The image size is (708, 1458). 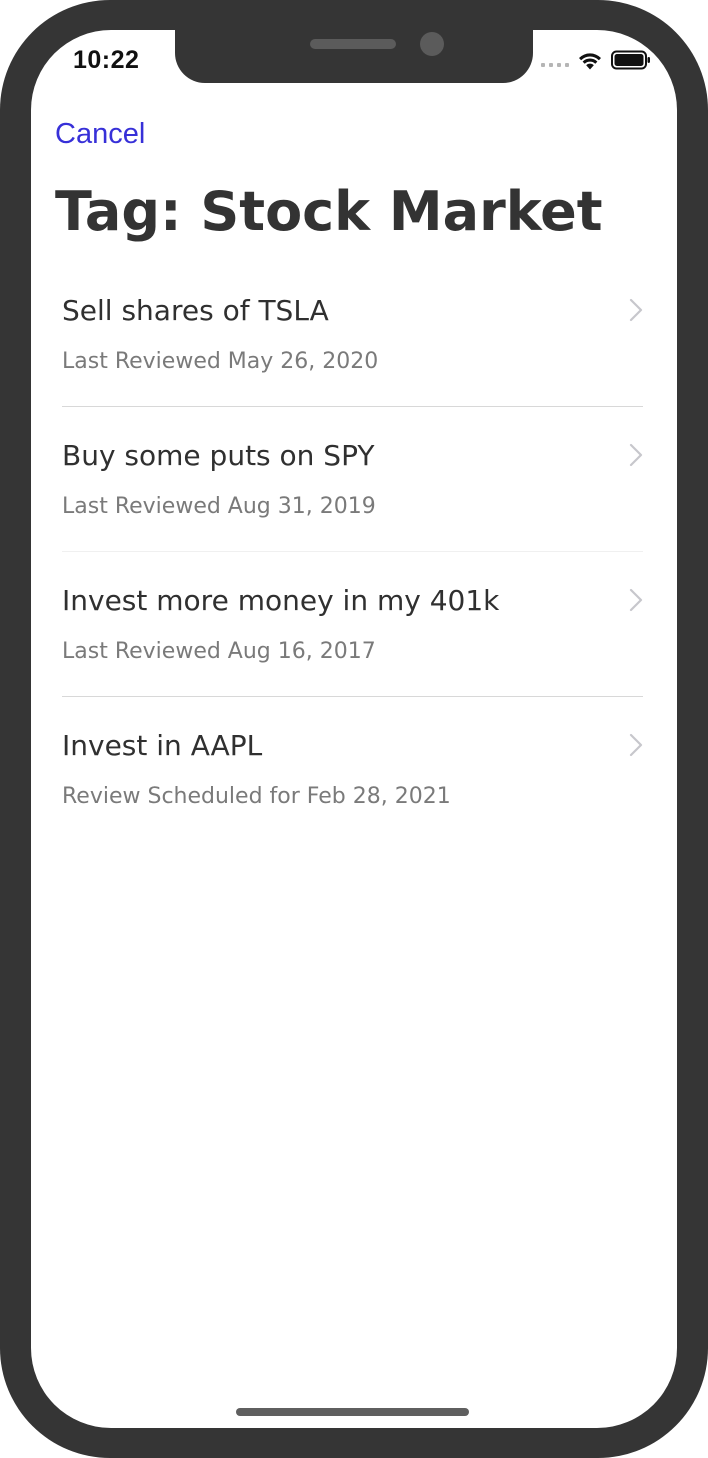 What do you see at coordinates (219, 506) in the screenshot?
I see `item-review-date: Last Reviewed Aug 31, 2019` at bounding box center [219, 506].